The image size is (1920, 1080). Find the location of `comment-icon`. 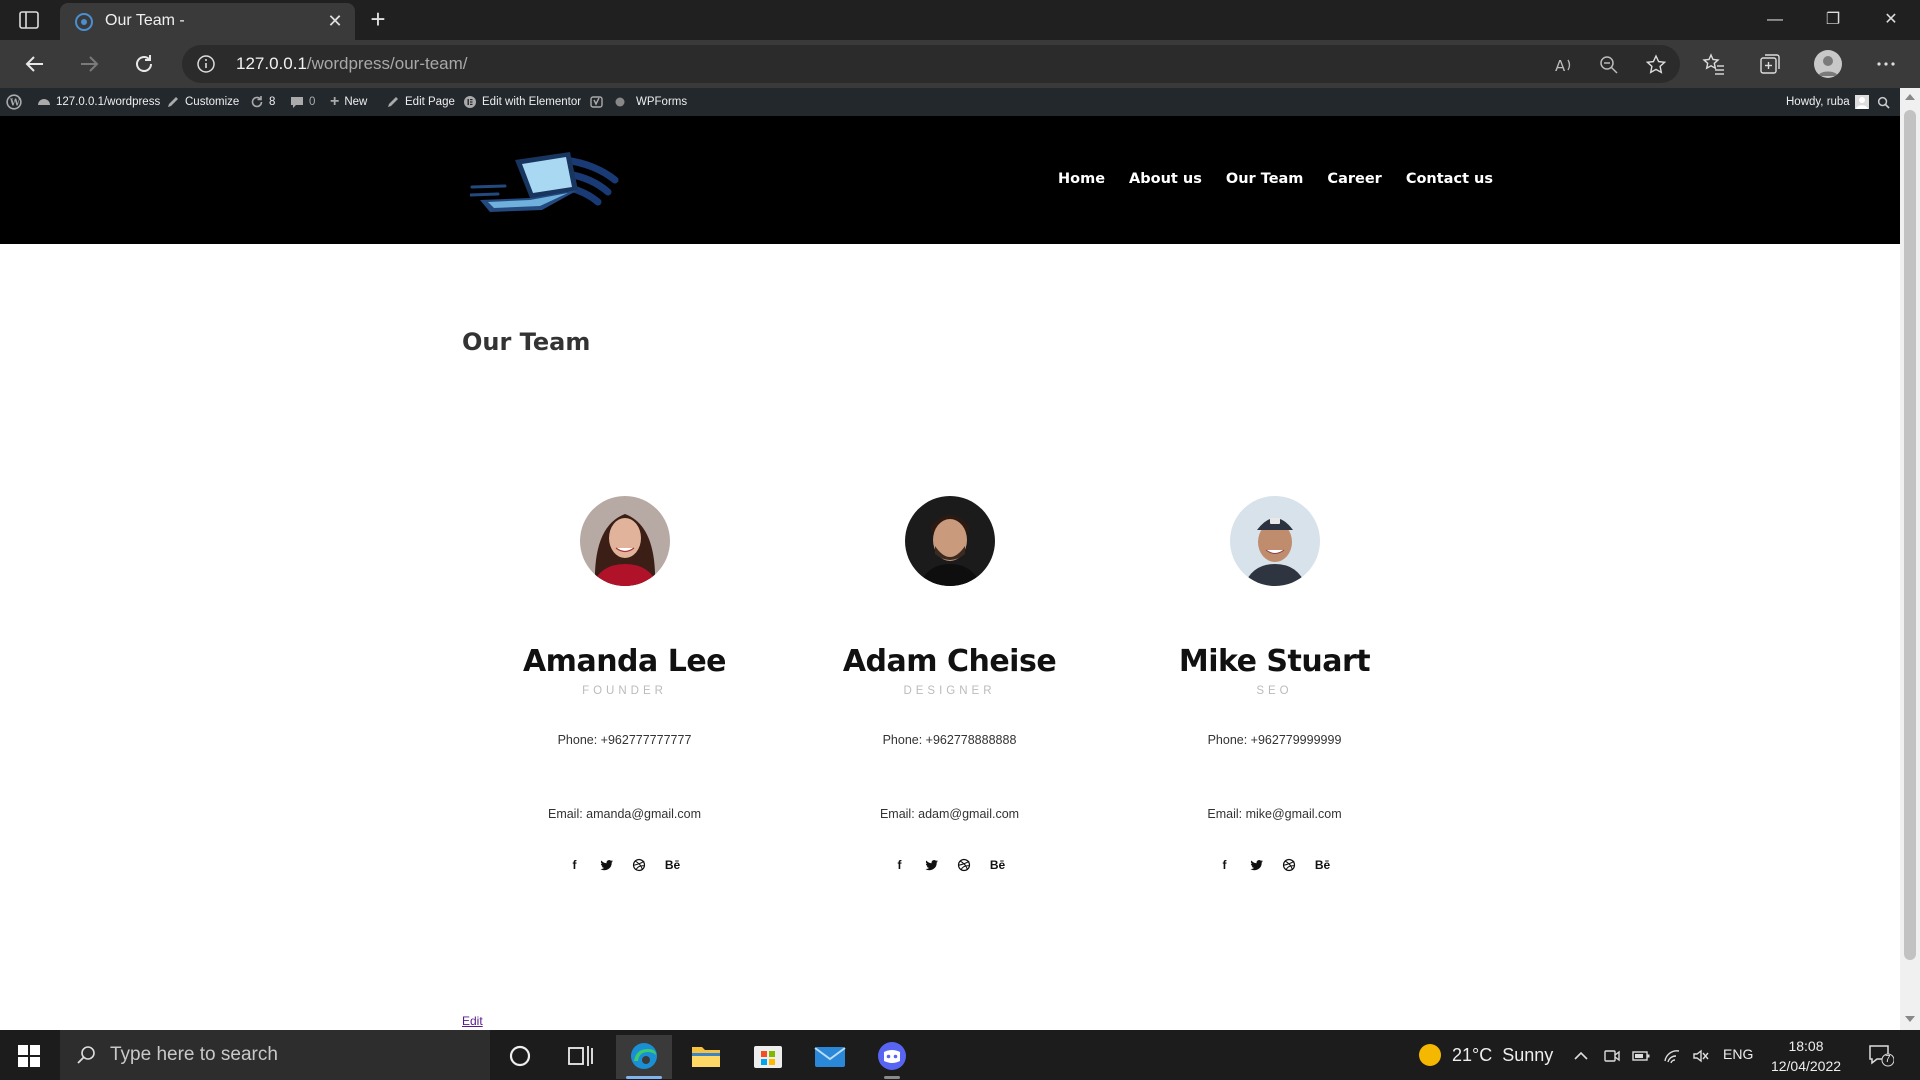

comment-icon is located at coordinates (297, 102).